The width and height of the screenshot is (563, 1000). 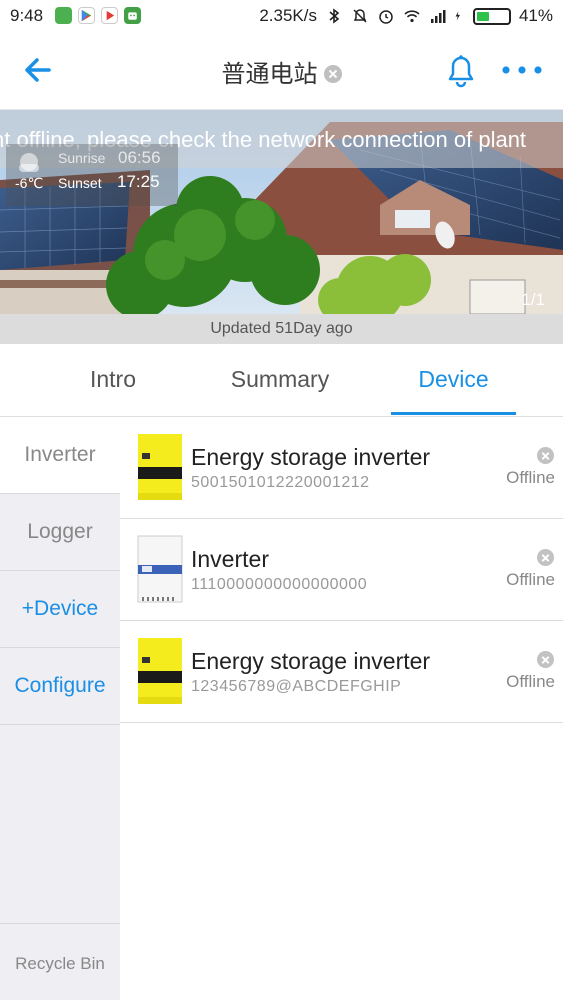 I want to click on app-notification-icon, so click(x=63, y=15).